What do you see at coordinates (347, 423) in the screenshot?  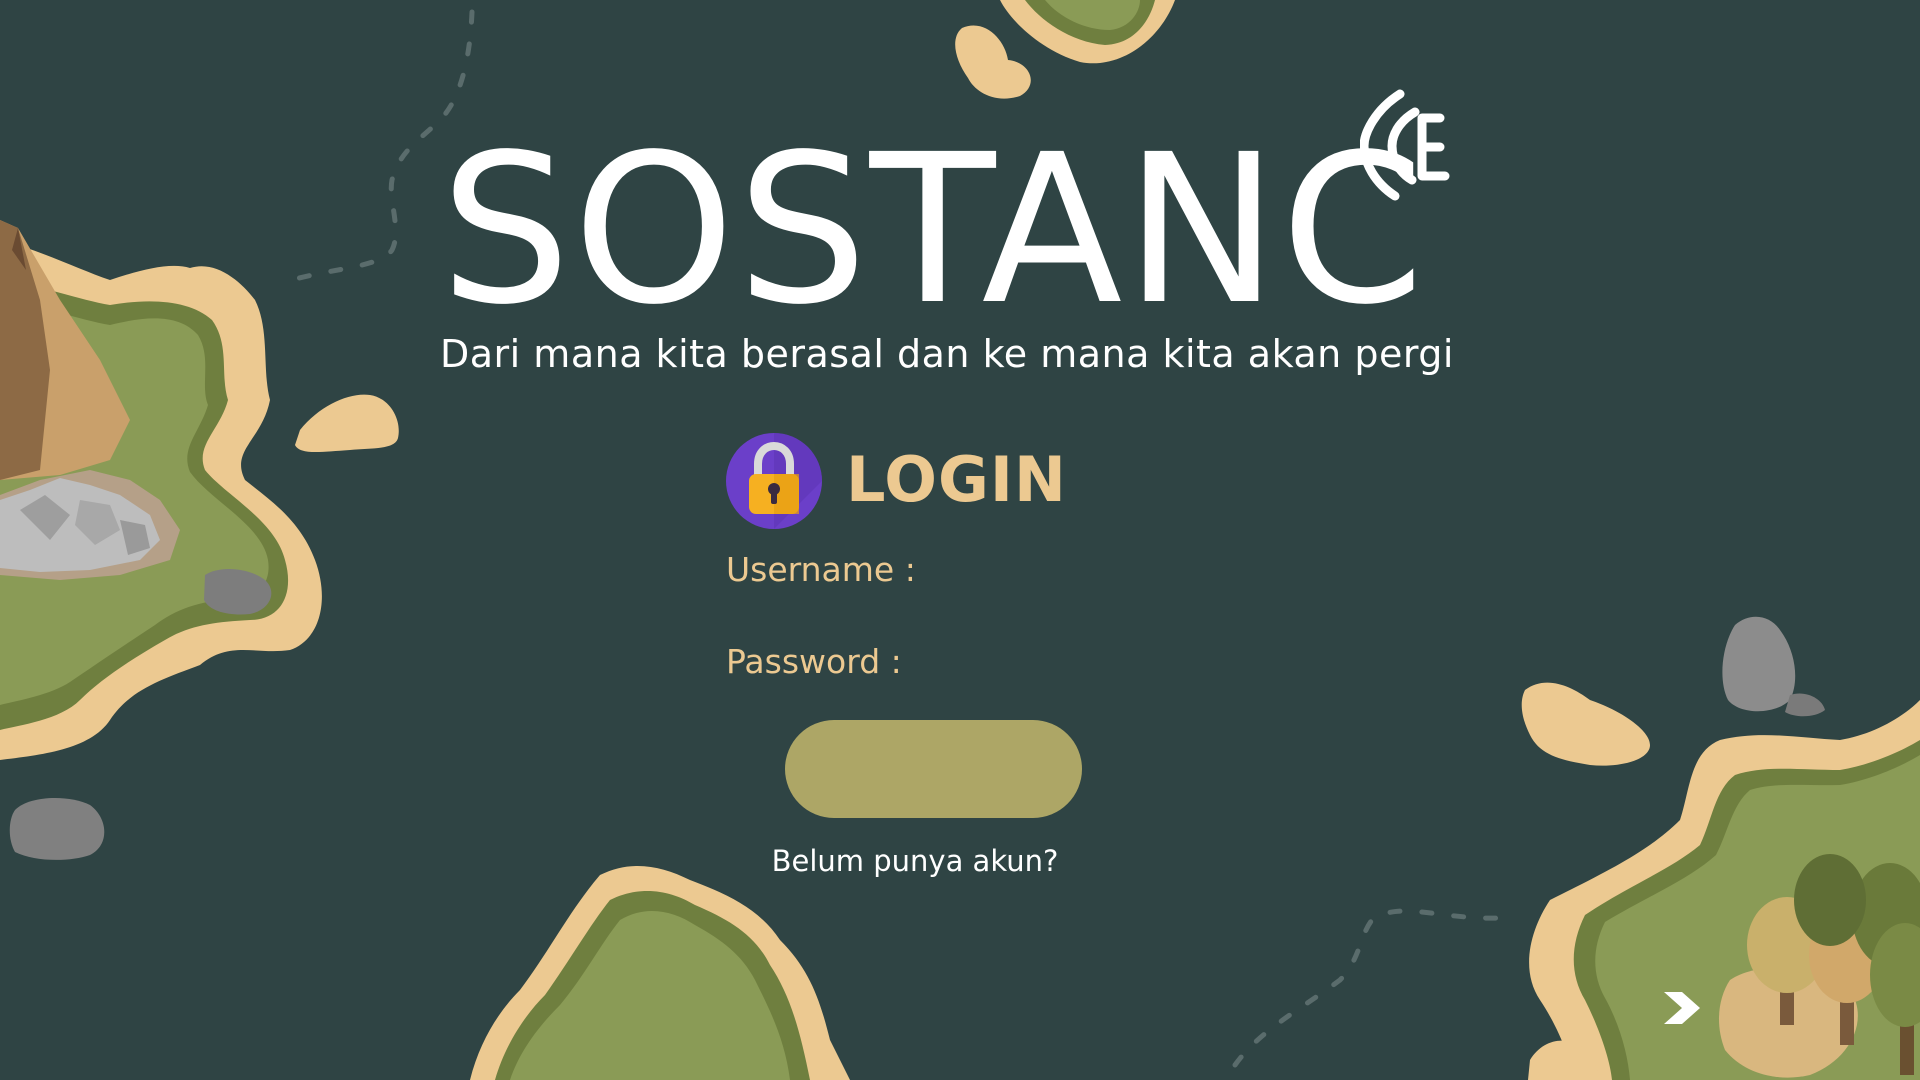 I see `sand-islet-left` at bounding box center [347, 423].